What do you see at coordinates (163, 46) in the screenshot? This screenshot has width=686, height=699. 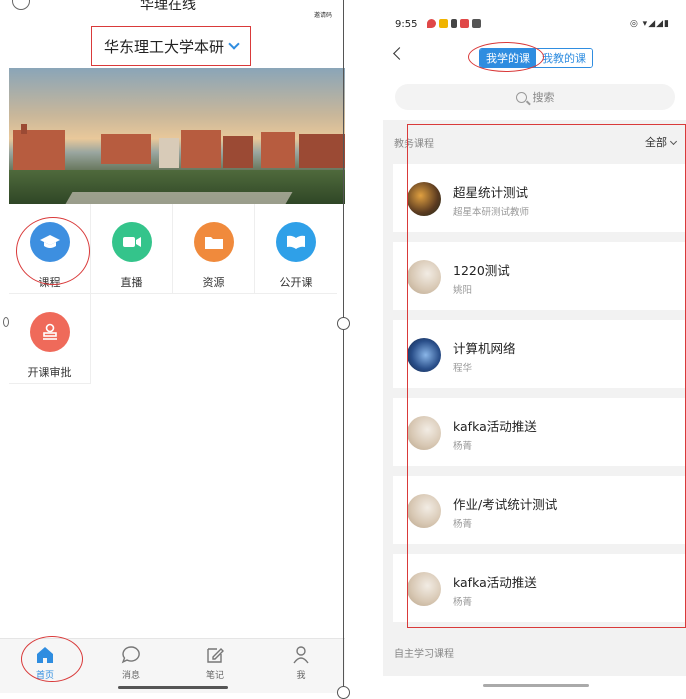 I see `school-name: 华东理工大学本研` at bounding box center [163, 46].